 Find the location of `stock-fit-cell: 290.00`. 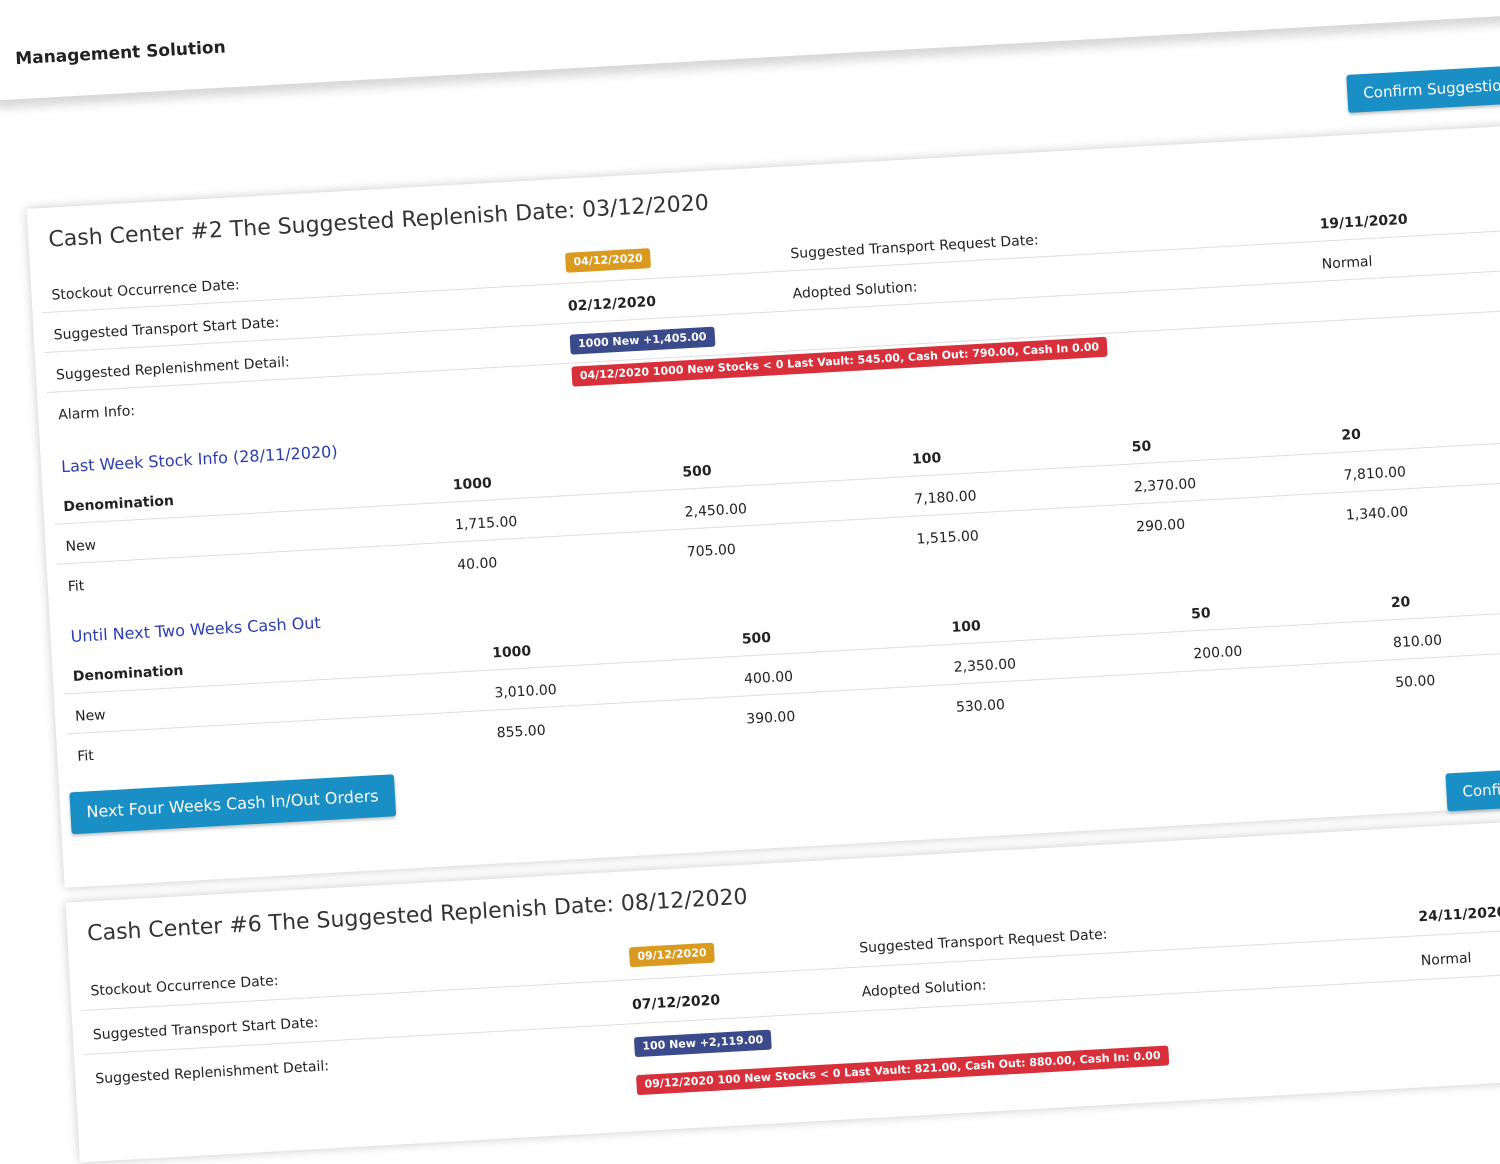

stock-fit-cell: 290.00 is located at coordinates (1160, 526).